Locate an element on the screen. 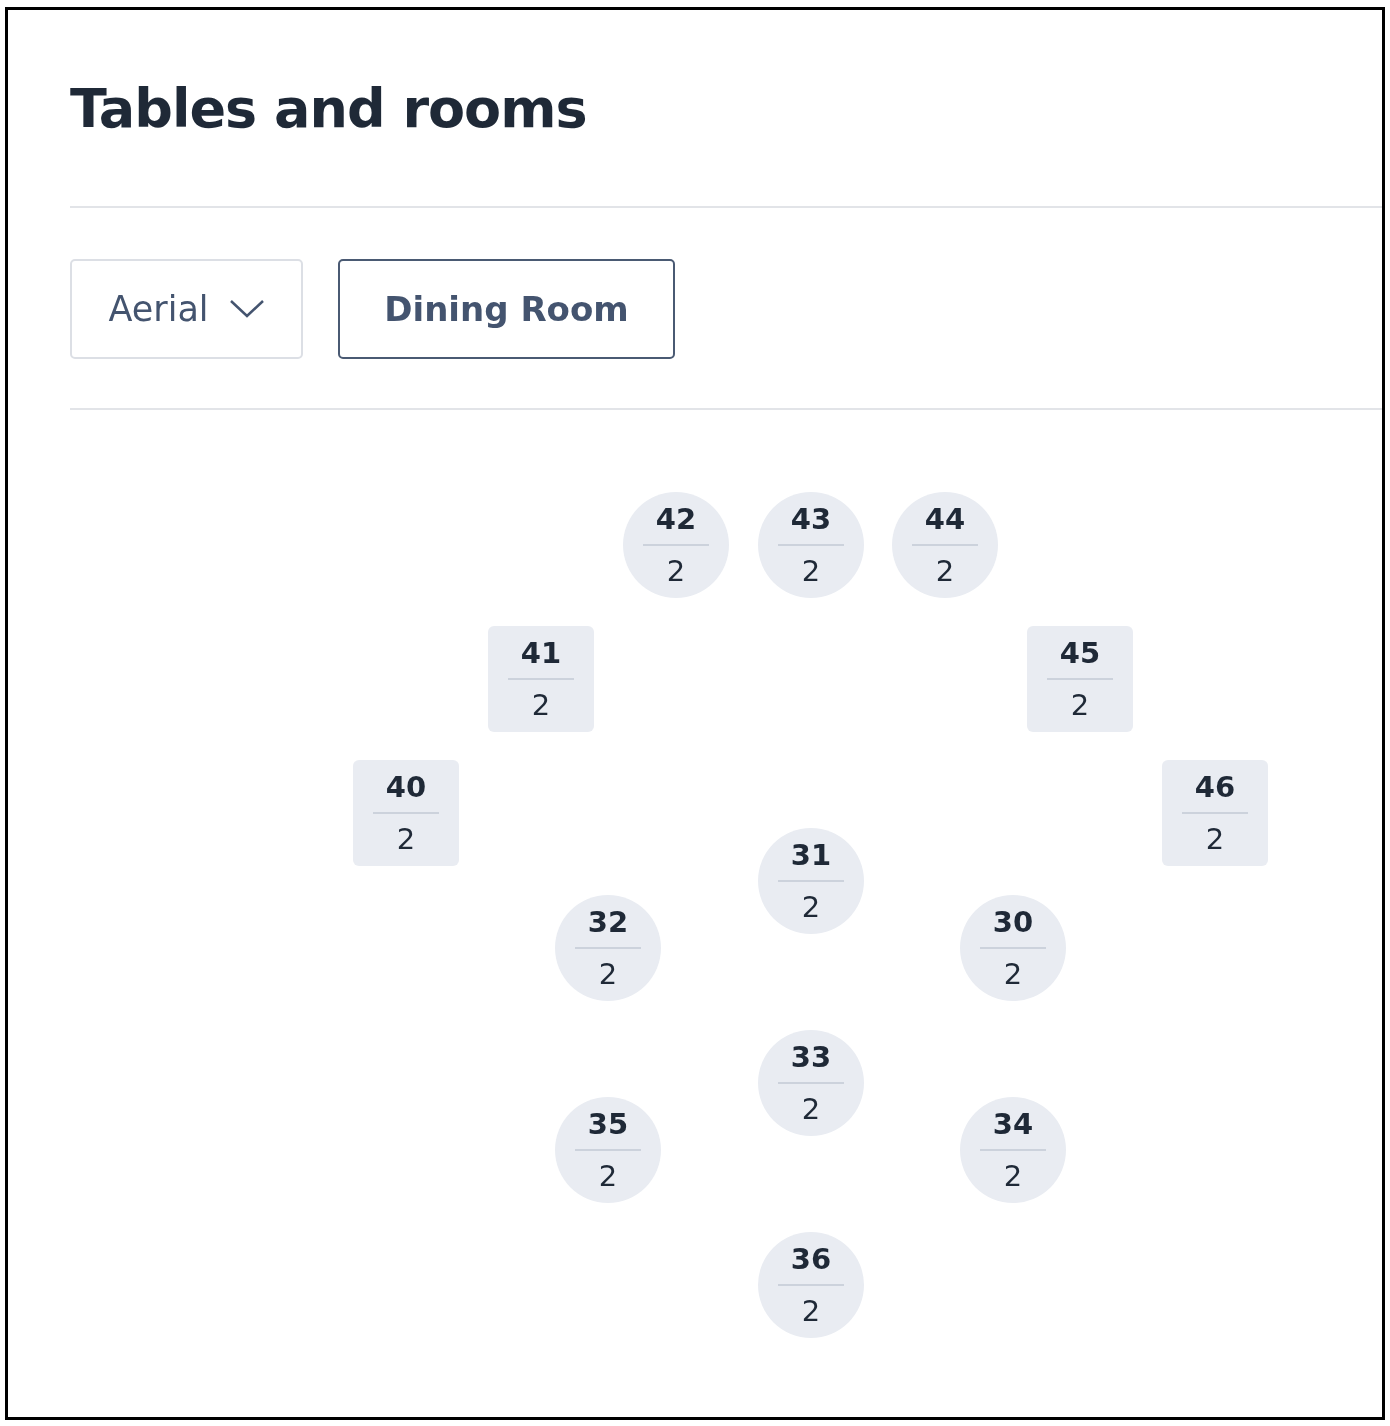  table-number: 30 is located at coordinates (1013, 922).